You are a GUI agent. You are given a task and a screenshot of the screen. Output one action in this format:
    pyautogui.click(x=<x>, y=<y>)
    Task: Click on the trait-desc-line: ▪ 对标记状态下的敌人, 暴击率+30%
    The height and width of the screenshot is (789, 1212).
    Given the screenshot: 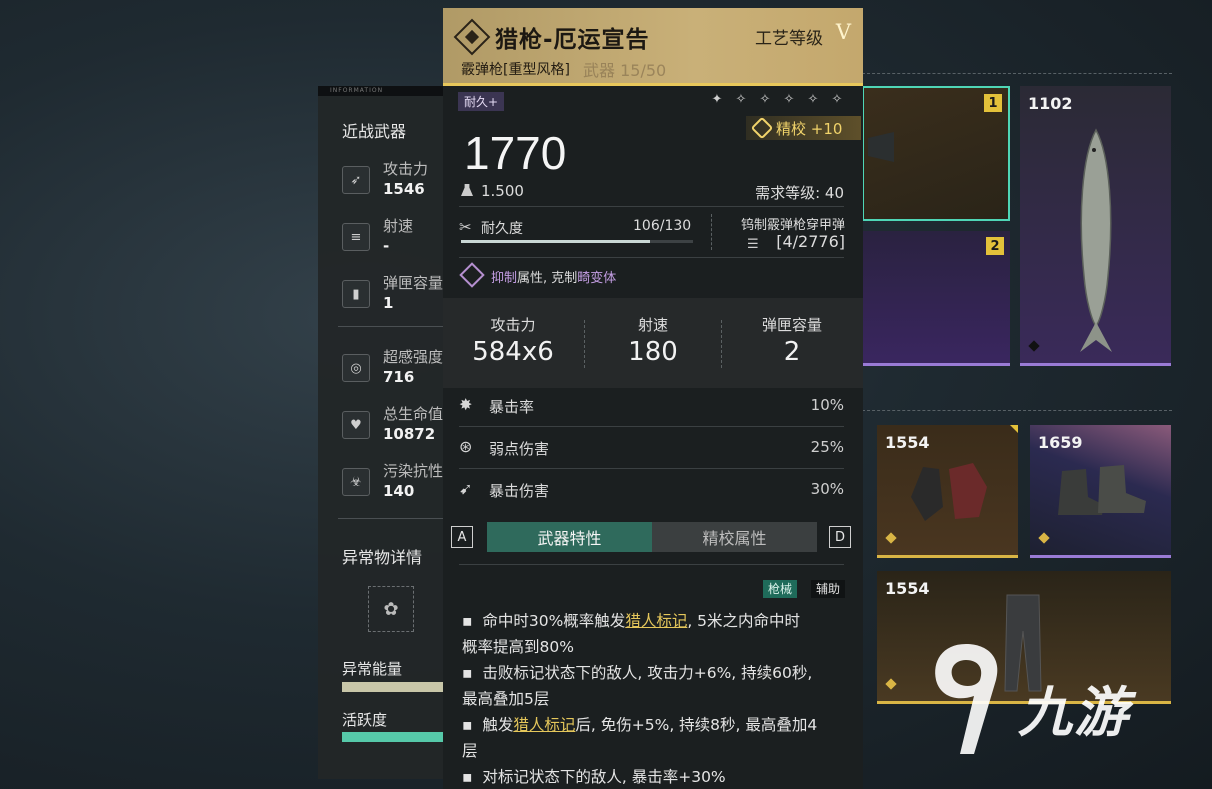 What is the action you would take?
    pyautogui.click(x=594, y=777)
    